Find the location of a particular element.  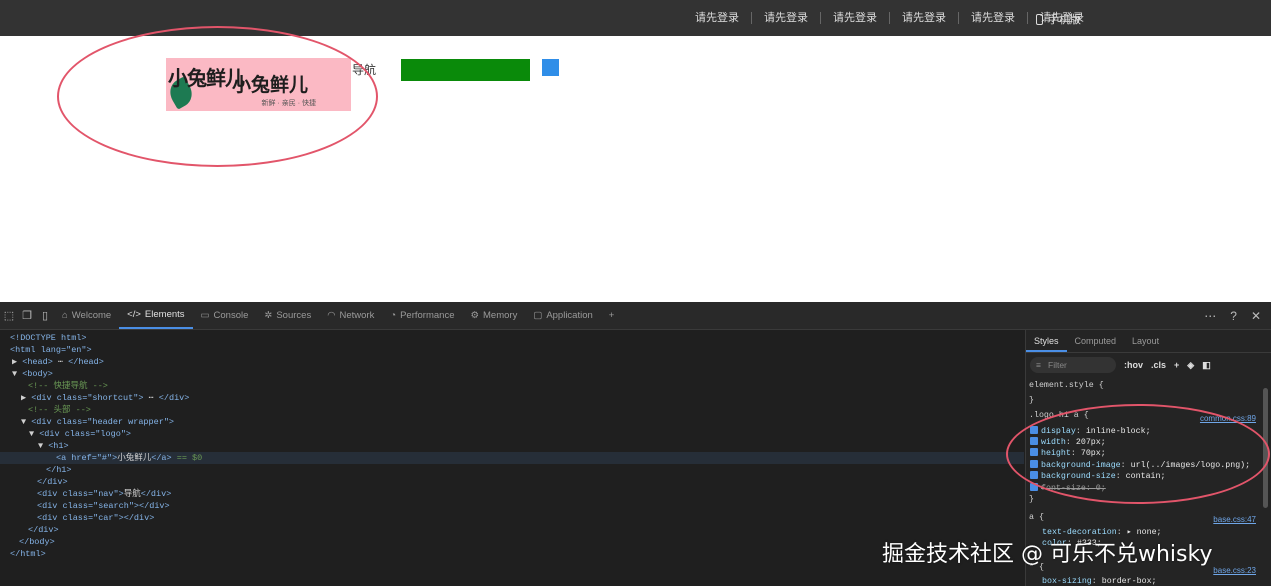

device-toggle-icon: ❐ is located at coordinates (27, 315).